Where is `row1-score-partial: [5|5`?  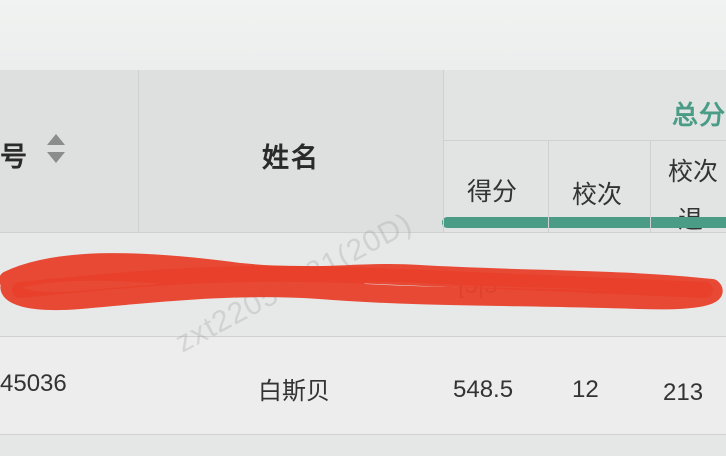 row1-score-partial: [5|5 is located at coordinates (478, 285).